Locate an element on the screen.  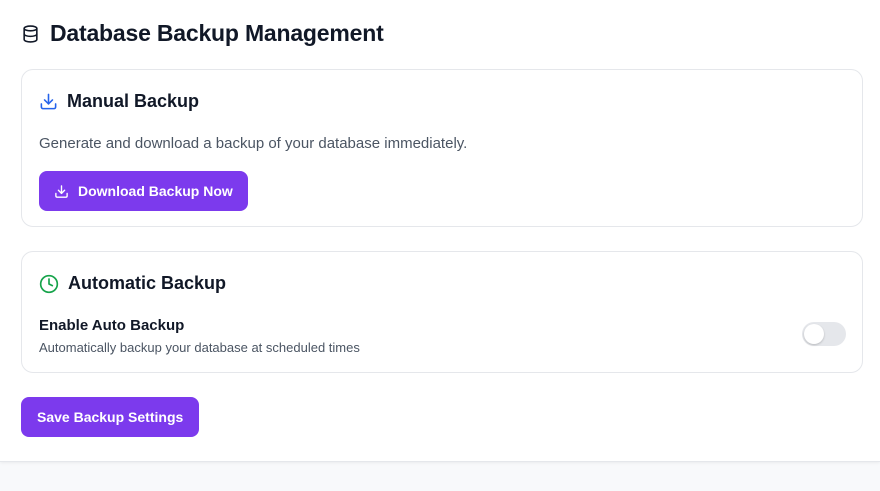
page-header: Database Backup Management is located at coordinates (202, 33).